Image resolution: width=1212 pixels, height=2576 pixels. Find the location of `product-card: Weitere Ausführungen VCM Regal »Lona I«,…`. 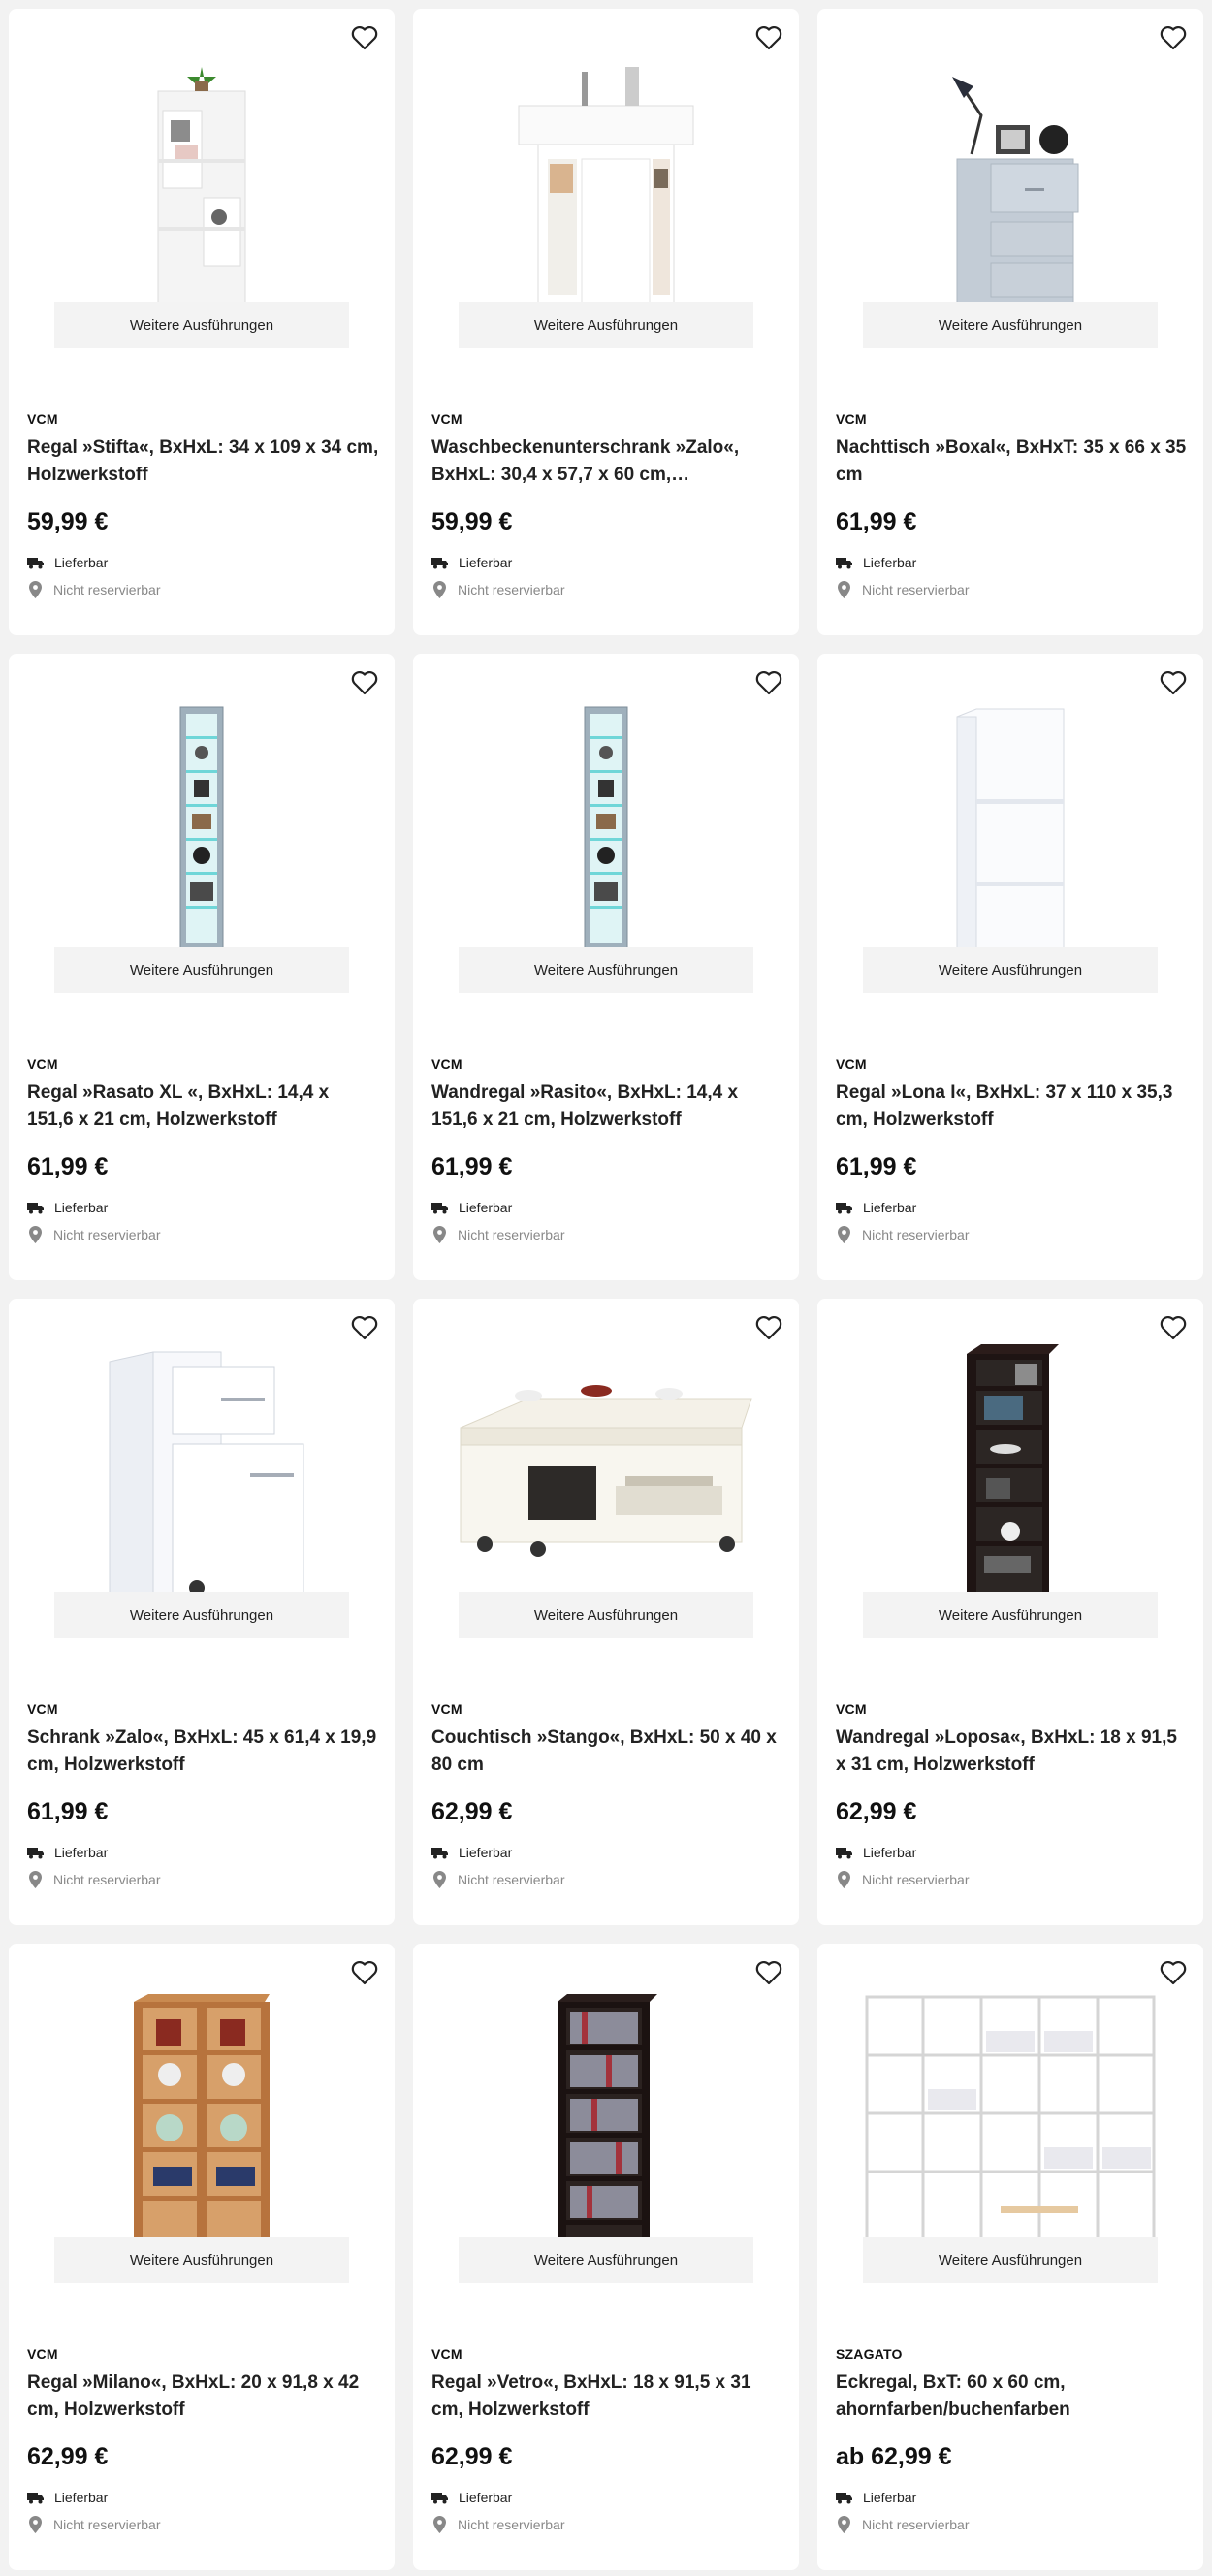

product-card: Weitere Ausführungen VCM Regal »Lona I«,… is located at coordinates (1010, 967).